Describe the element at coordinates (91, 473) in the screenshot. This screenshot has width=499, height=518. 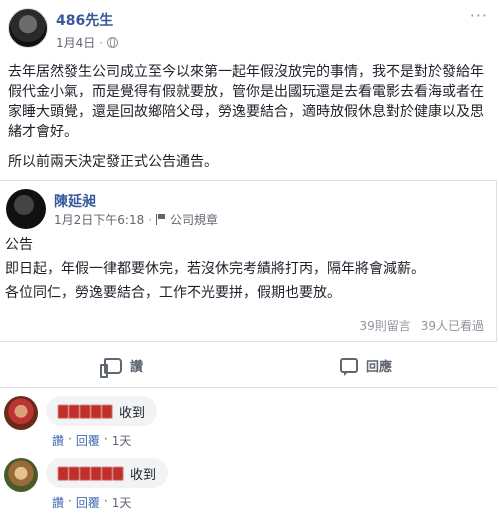
I see `commenter-name: ▇▇▇▇▇▇` at that location.